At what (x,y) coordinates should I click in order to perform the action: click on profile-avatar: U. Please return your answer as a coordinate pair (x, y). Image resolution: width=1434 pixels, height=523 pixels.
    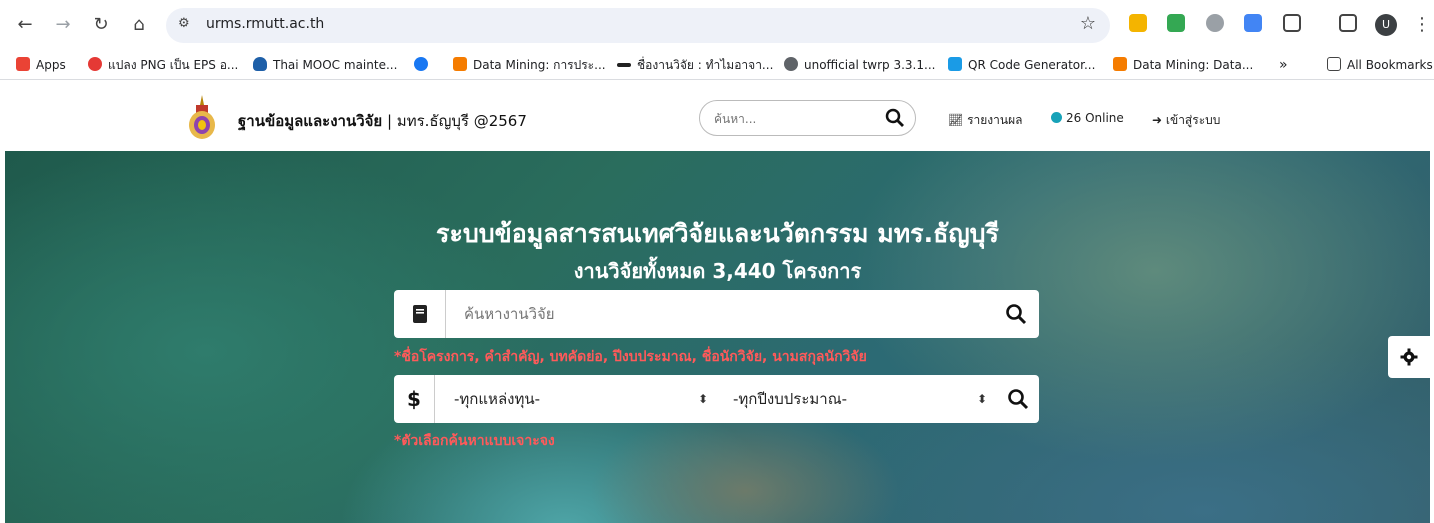
    Looking at the image, I should click on (1386, 25).